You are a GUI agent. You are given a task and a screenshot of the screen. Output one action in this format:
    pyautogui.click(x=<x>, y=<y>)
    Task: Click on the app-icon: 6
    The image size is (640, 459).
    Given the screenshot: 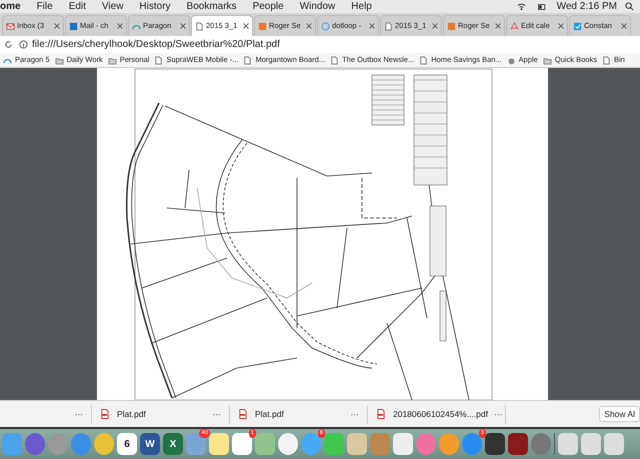 What is the action you would take?
    pyautogui.click(x=127, y=444)
    